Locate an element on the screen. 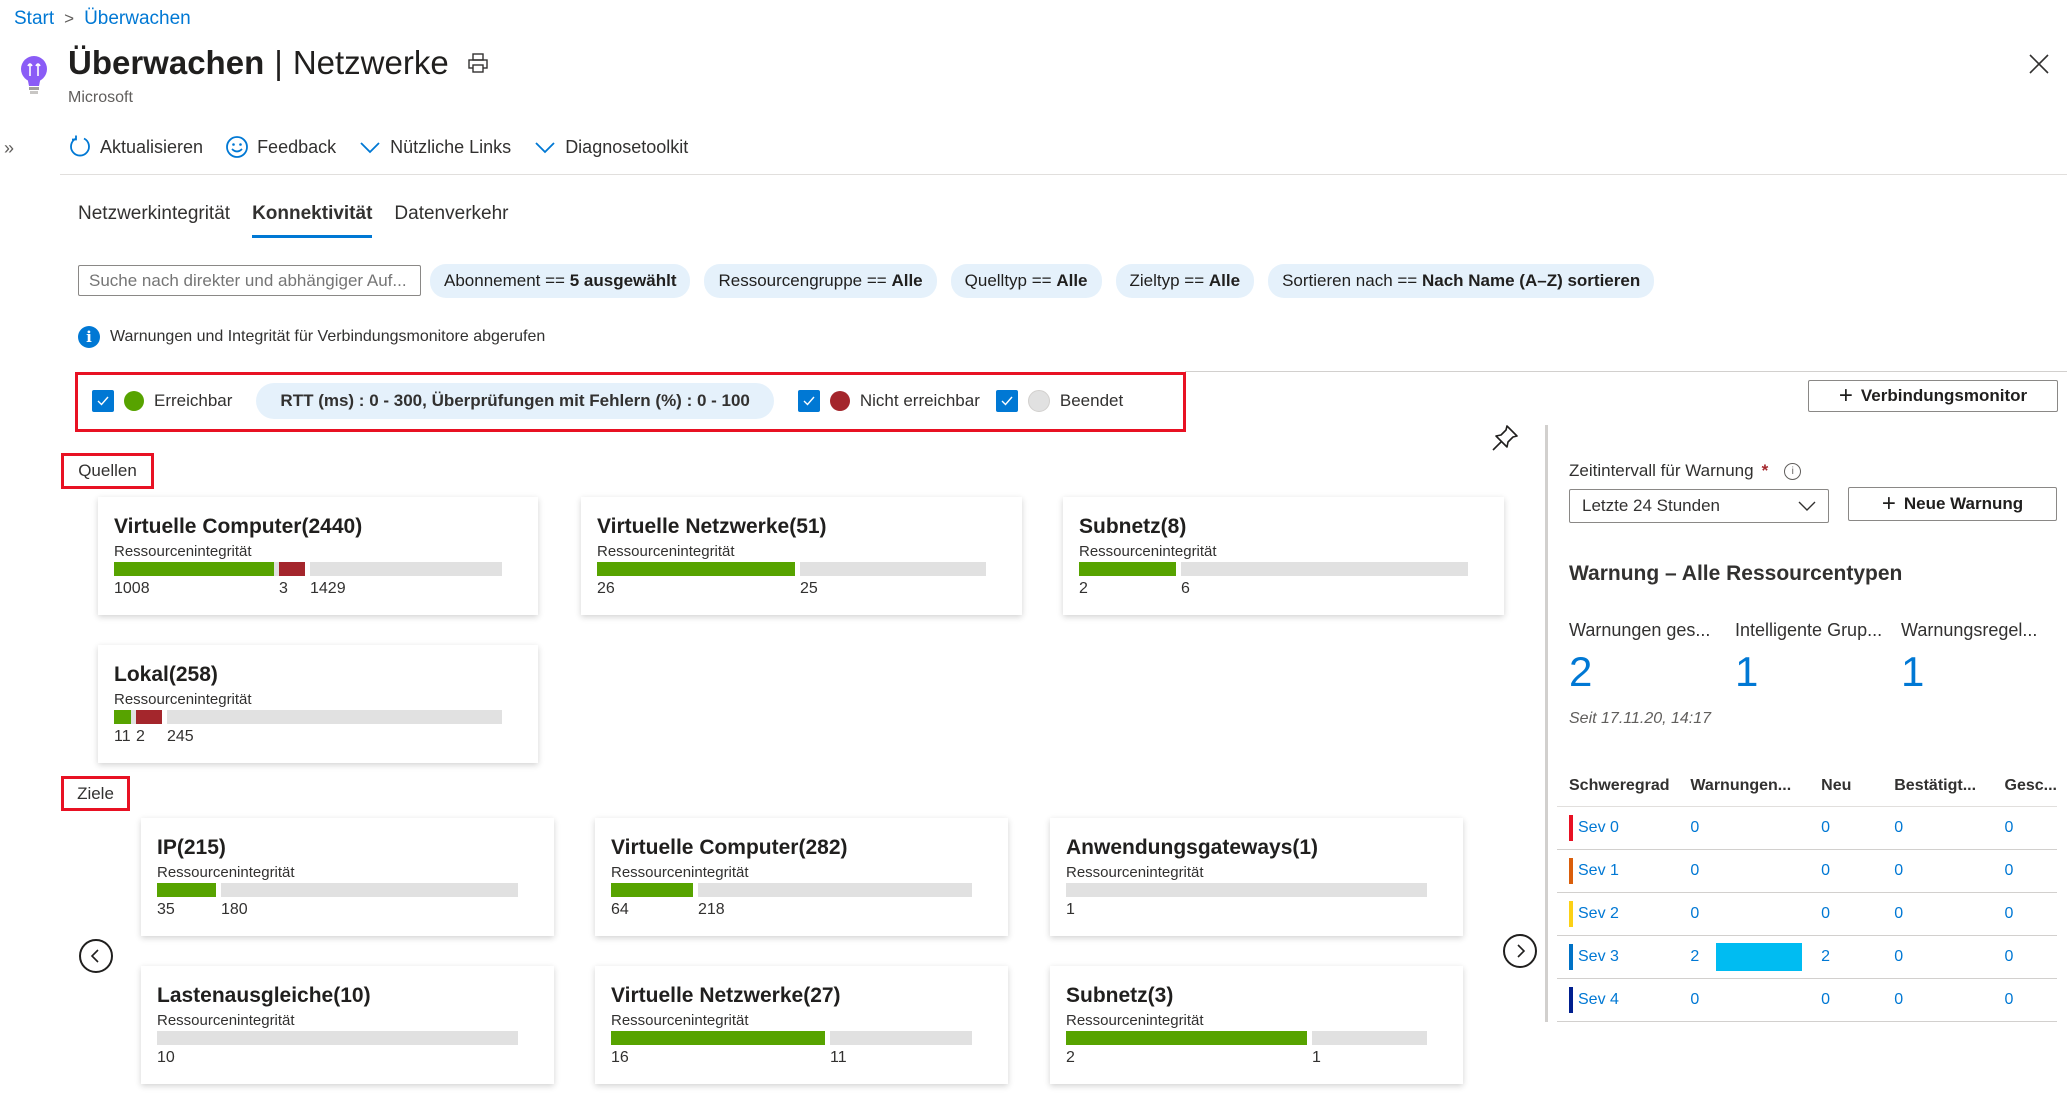  filter-key: Sortieren nach == is located at coordinates (1350, 280).